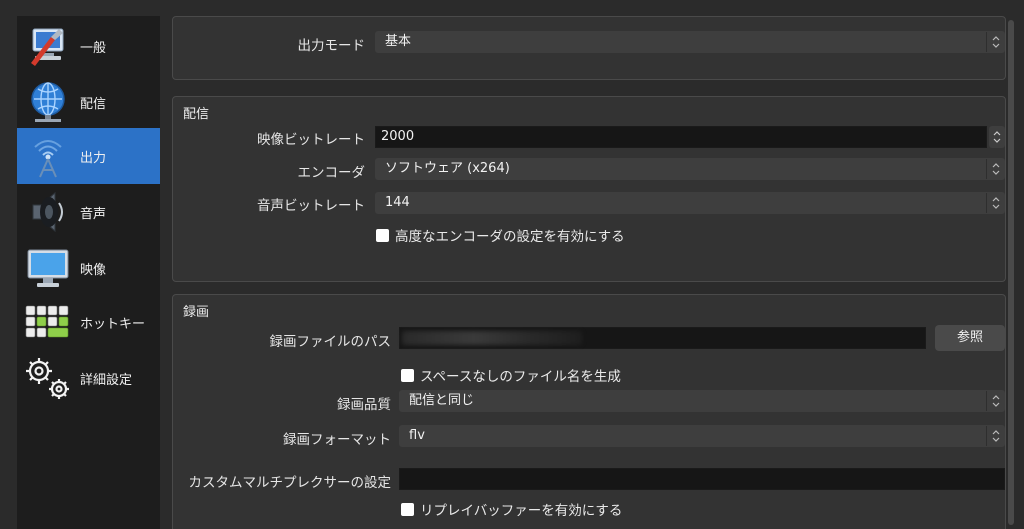  I want to click on wrench-monitor-icon, so click(48, 46).